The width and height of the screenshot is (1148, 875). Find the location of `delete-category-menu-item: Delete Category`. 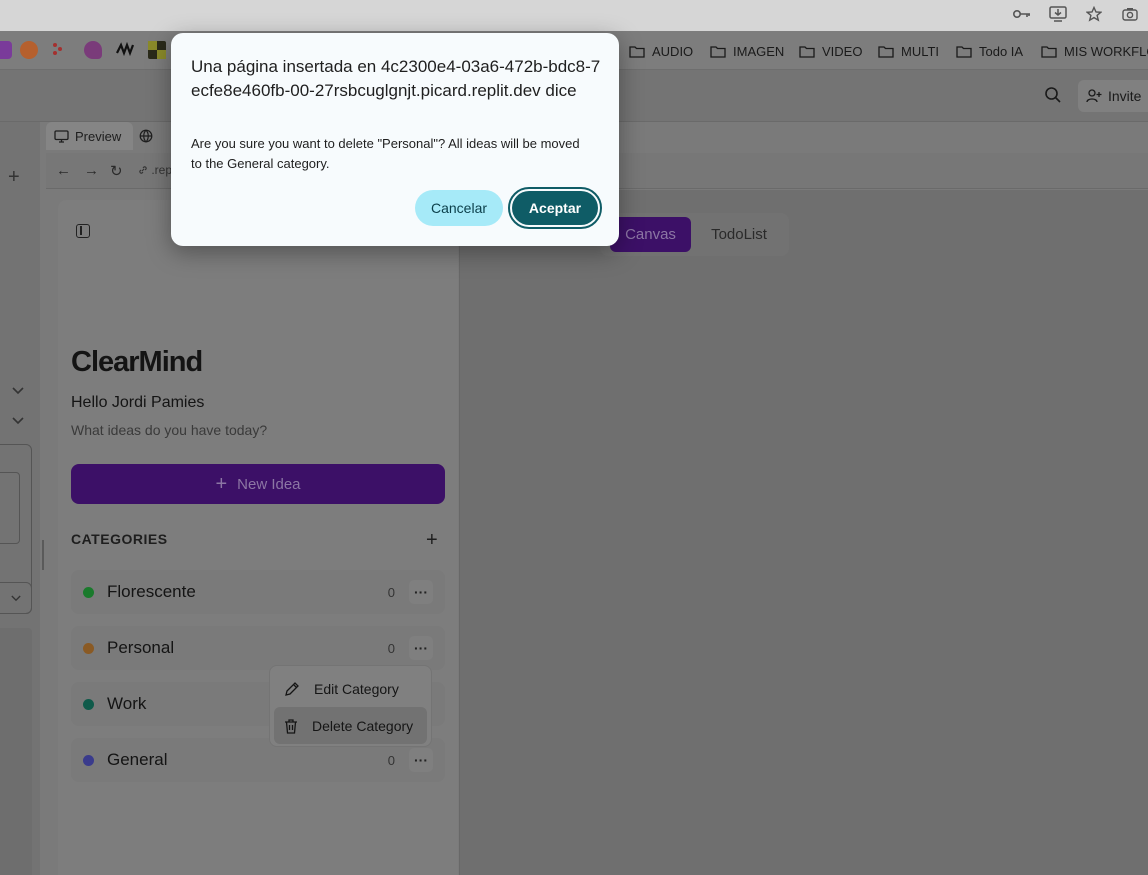

delete-category-menu-item: Delete Category is located at coordinates (350, 725).